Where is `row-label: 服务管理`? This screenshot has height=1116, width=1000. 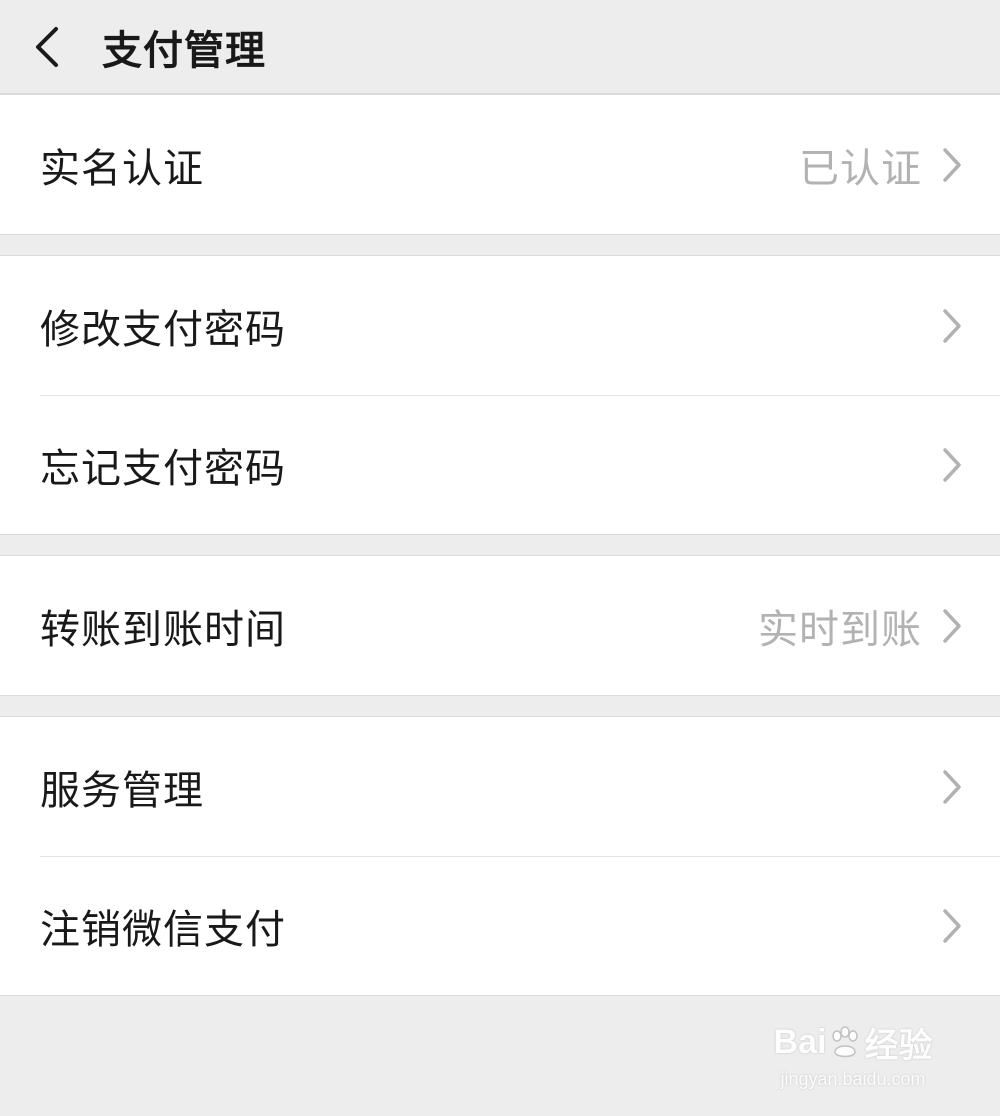
row-label: 服务管理 is located at coordinates (122, 790).